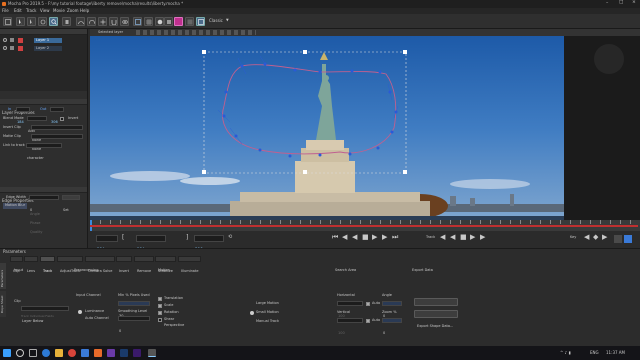  Describe the element at coordinates (57, 115) in the screenshot. I see `out-field: 306` at that location.